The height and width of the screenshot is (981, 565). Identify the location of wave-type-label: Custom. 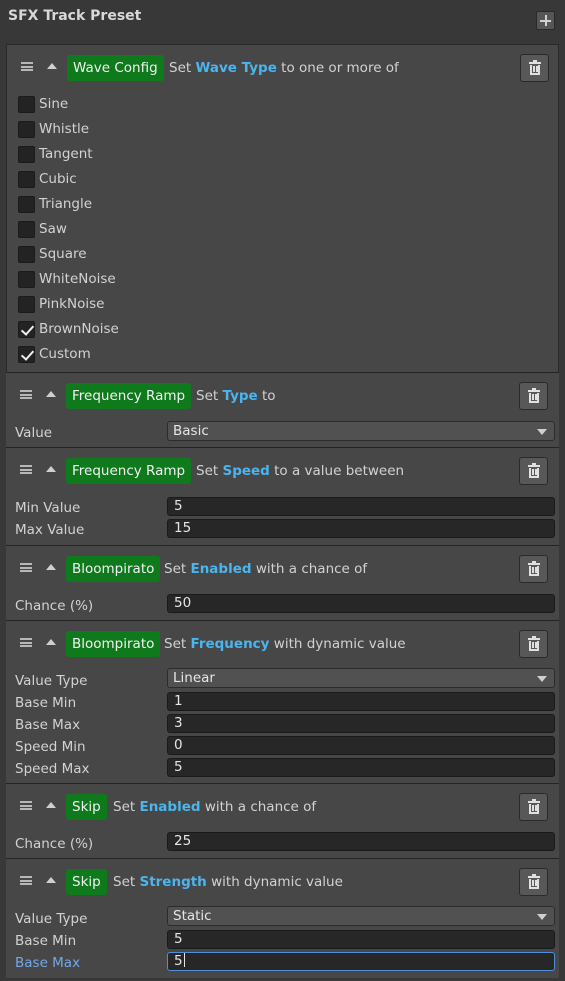
(65, 354).